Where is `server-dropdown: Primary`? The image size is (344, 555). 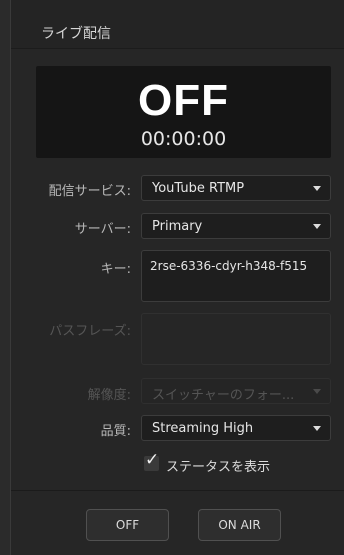
server-dropdown: Primary is located at coordinates (236, 226).